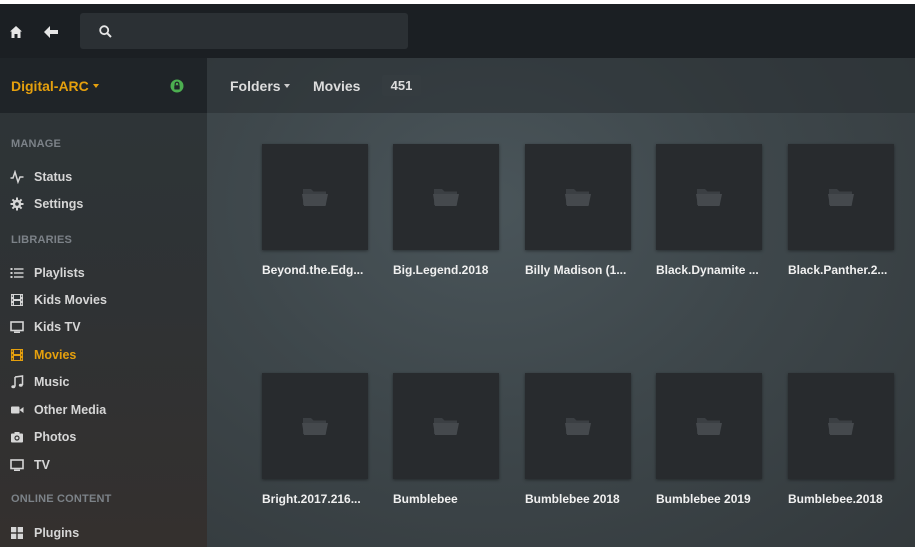 This screenshot has width=915, height=547. I want to click on folder-title: Big.Legend.2018, so click(446, 270).